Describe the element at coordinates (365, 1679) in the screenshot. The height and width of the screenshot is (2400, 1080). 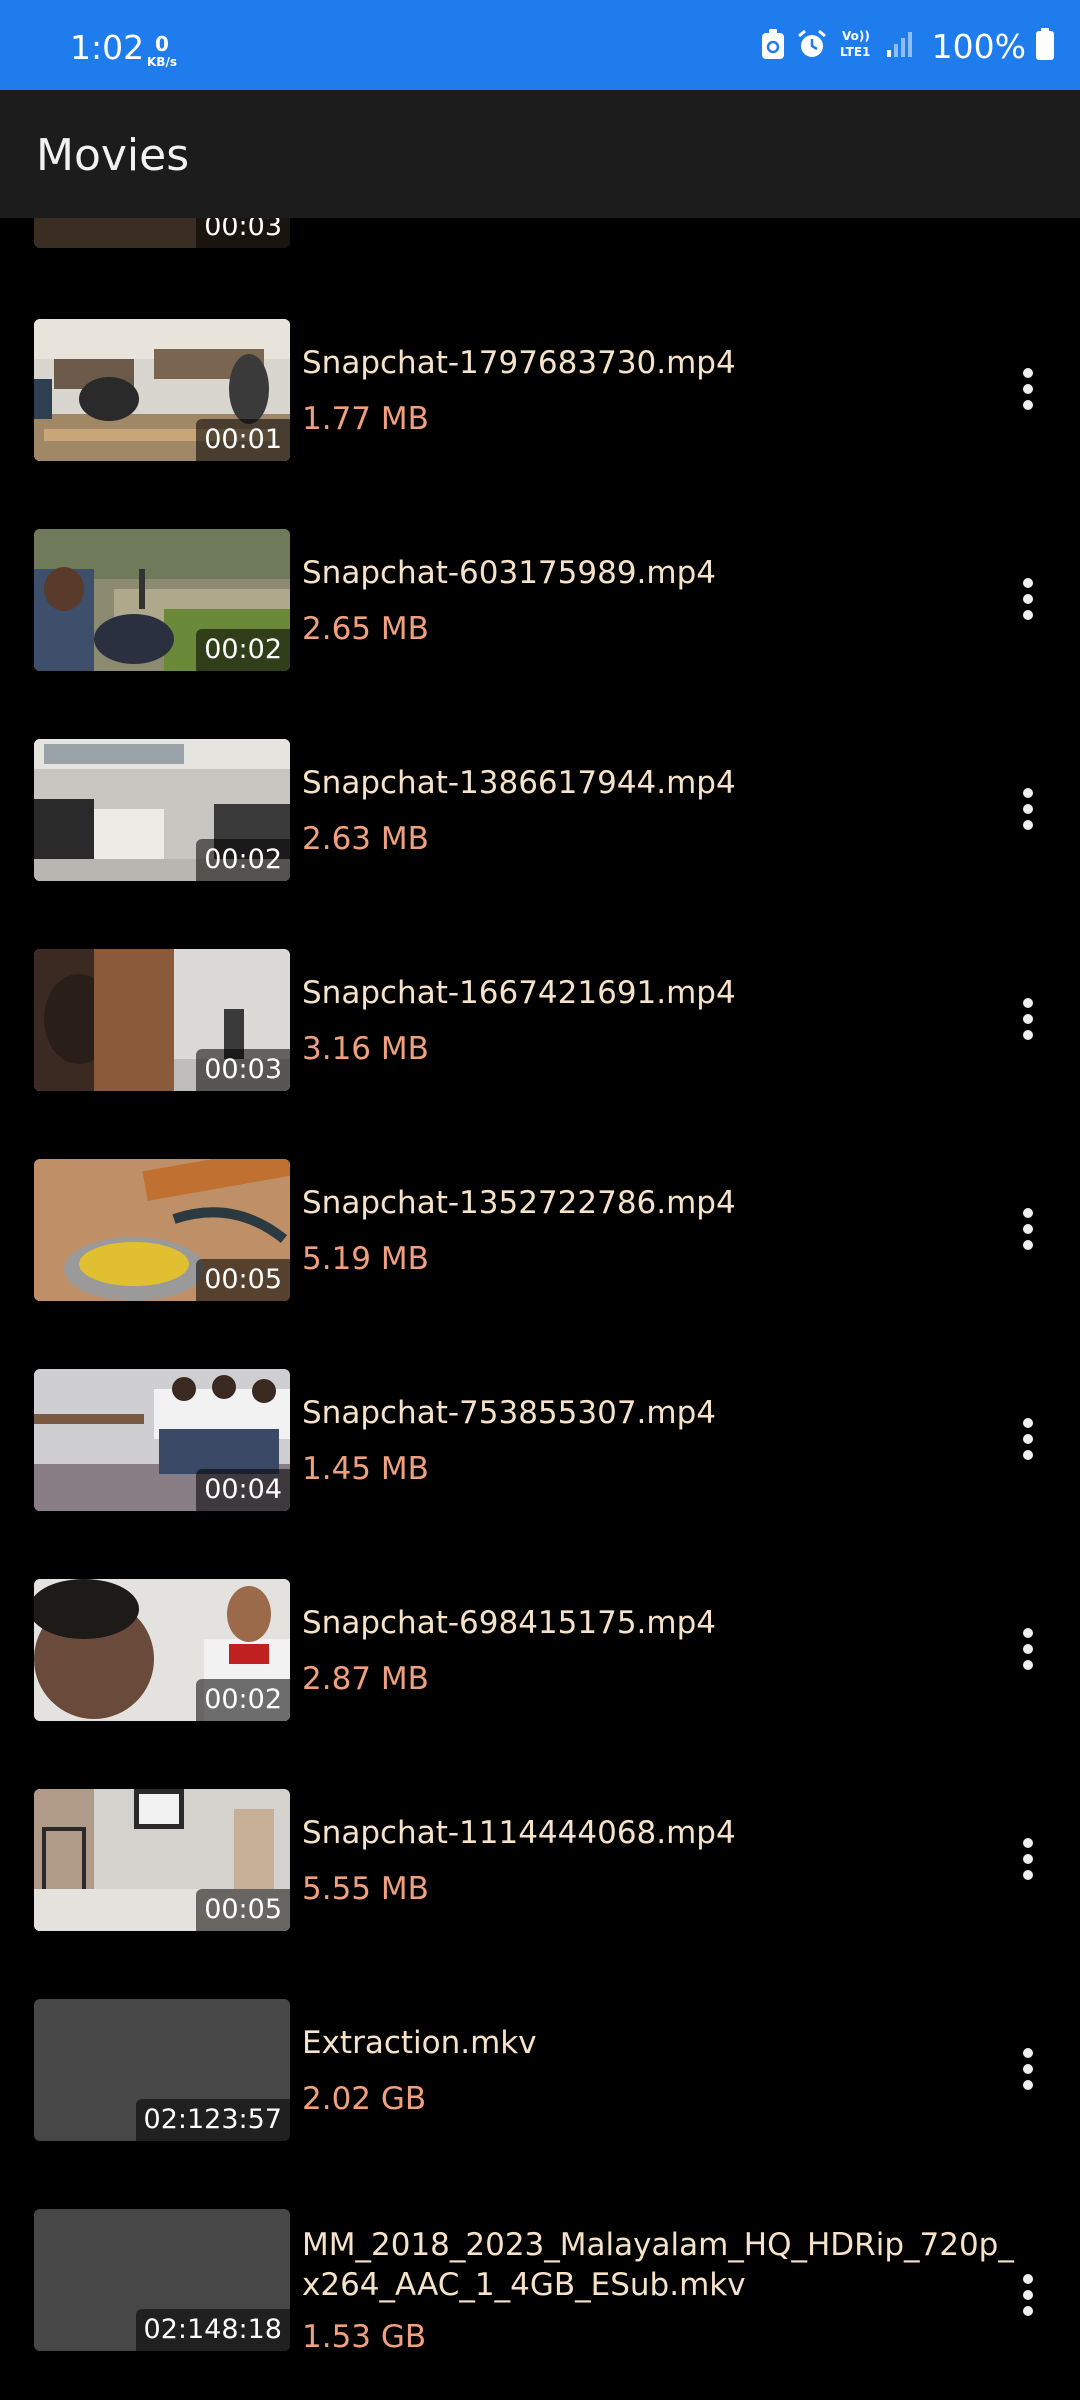
I see `video-file-size: 2.87 MB` at that location.